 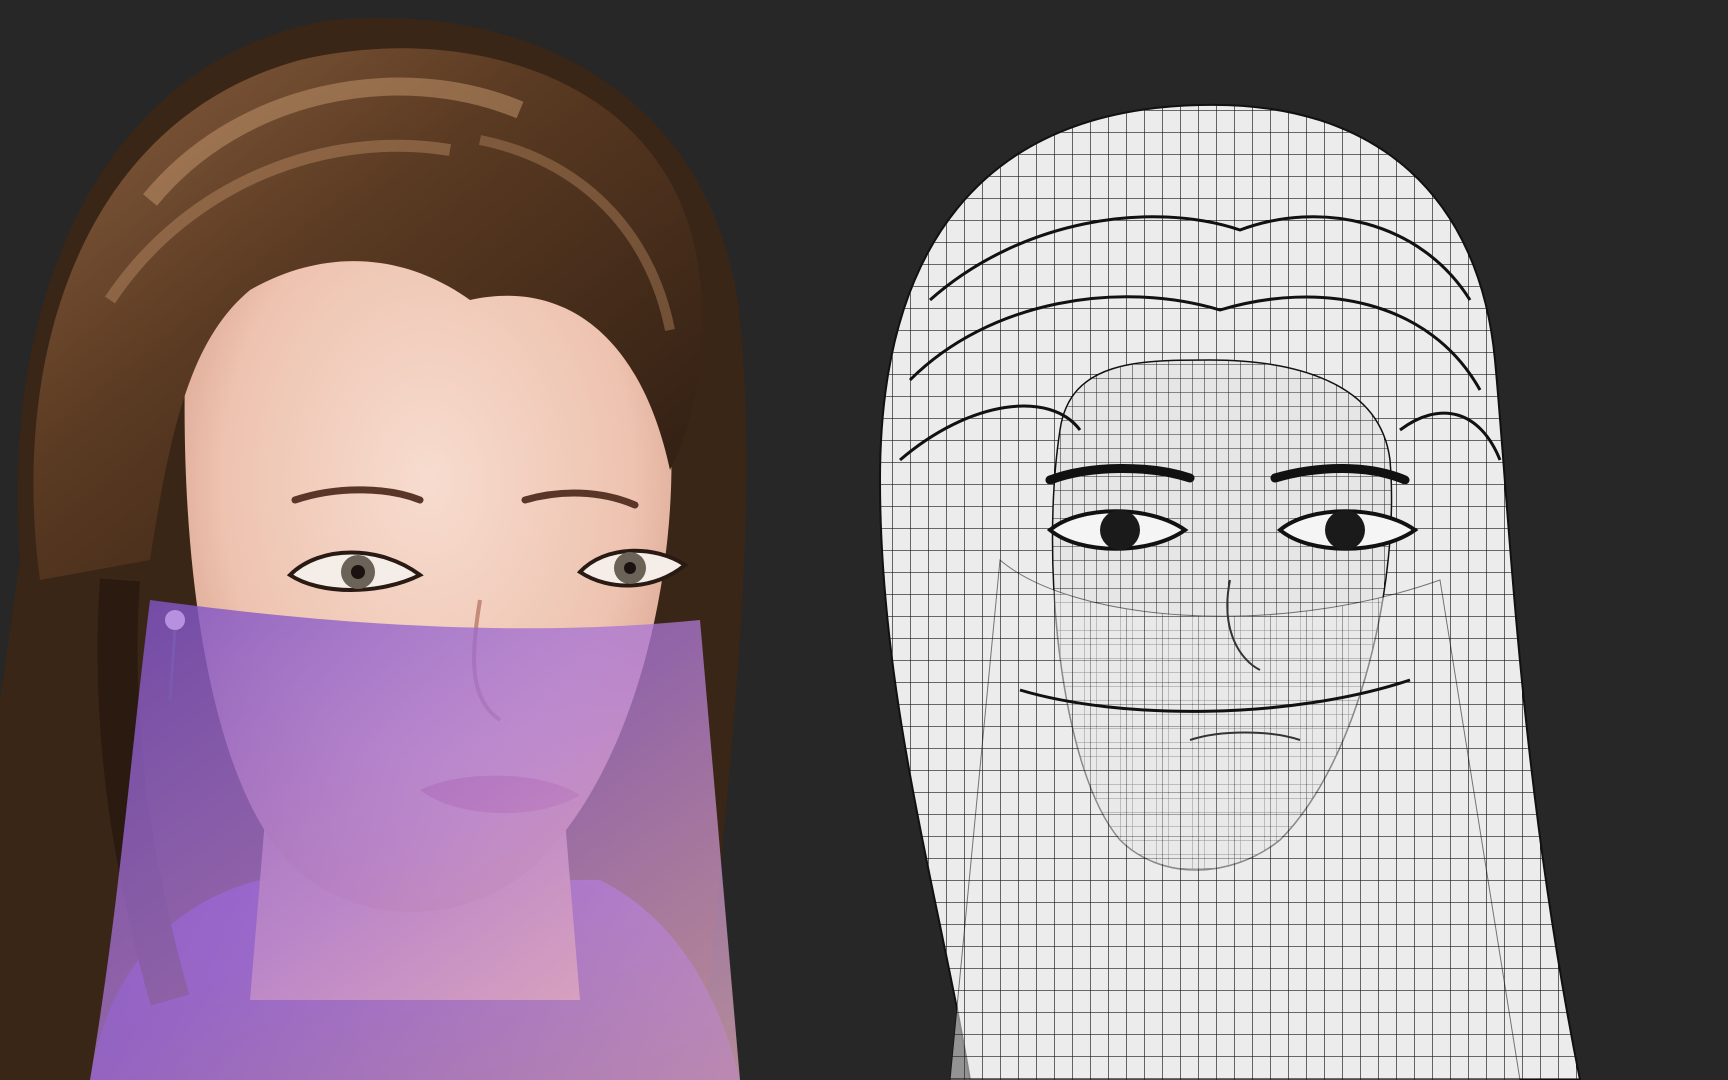 I want to click on earring, so click(x=175, y=620).